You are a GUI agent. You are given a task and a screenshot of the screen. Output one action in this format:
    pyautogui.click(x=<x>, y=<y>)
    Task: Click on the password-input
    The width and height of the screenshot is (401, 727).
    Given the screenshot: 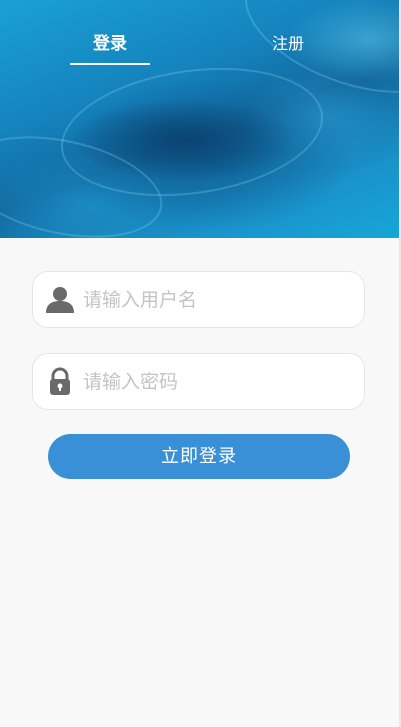 What is the action you would take?
    pyautogui.click(x=218, y=381)
    